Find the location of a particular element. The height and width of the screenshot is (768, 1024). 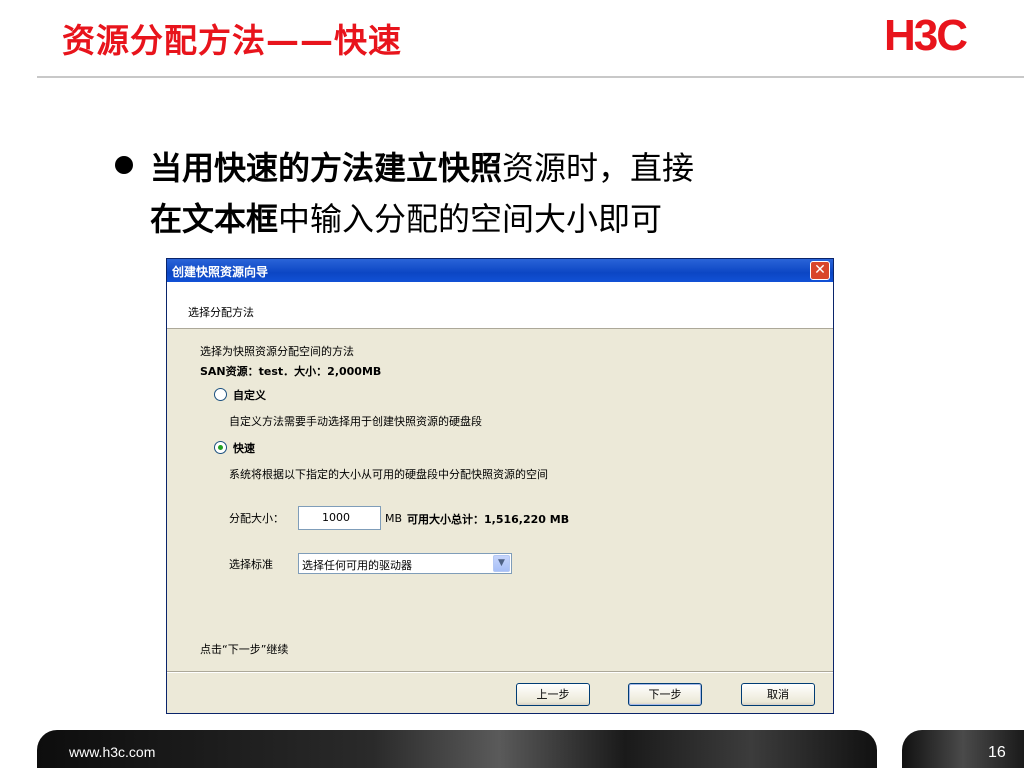

san-info: SAN资源：test．大小：2,000MB is located at coordinates (291, 371).